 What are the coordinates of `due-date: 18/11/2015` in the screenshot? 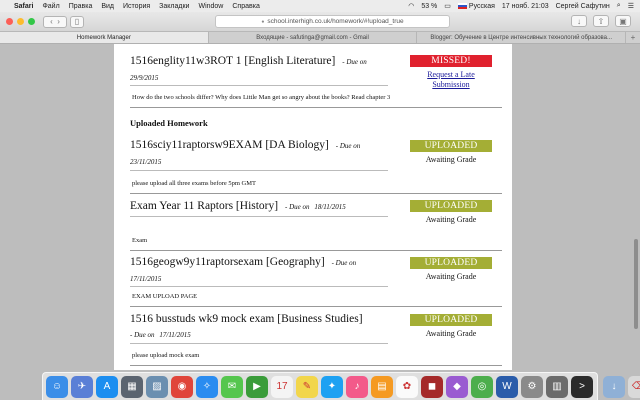 It's located at (330, 207).